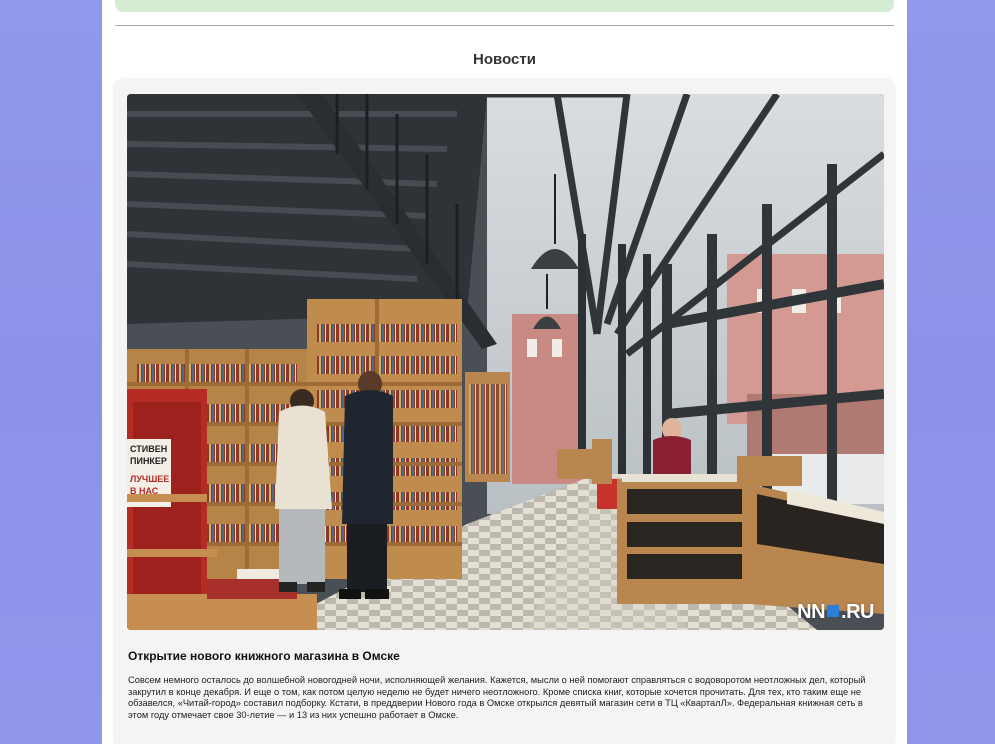 This screenshot has width=995, height=744. What do you see at coordinates (504, 25) in the screenshot?
I see `divider` at bounding box center [504, 25].